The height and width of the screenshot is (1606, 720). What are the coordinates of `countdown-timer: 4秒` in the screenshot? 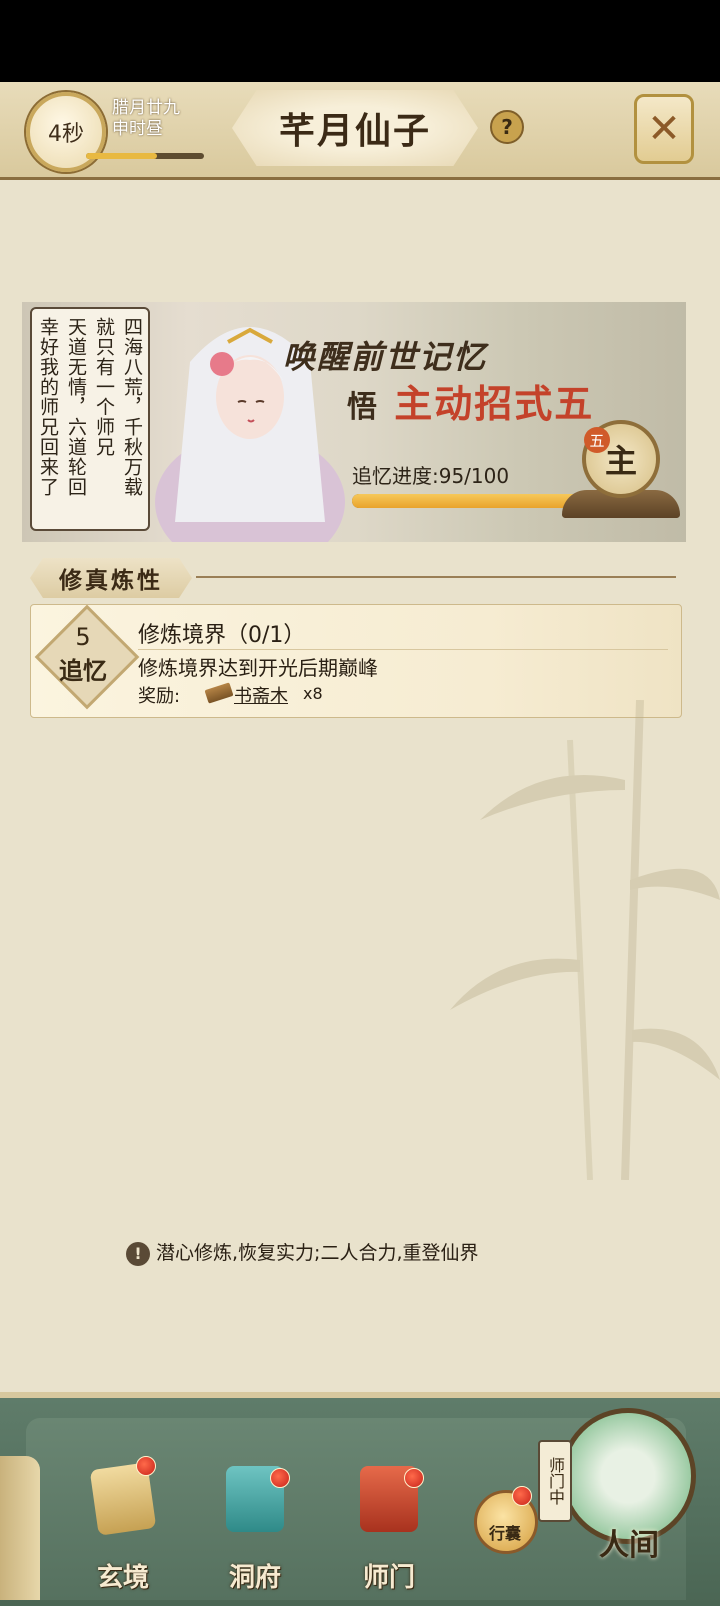 It's located at (66, 132).